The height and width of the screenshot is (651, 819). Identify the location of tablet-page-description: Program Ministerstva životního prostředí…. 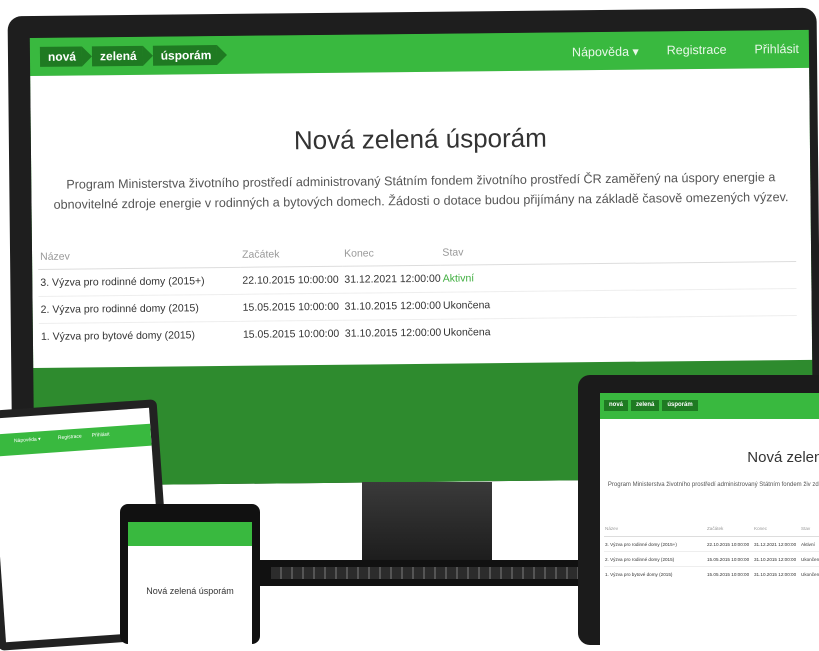
(713, 485).